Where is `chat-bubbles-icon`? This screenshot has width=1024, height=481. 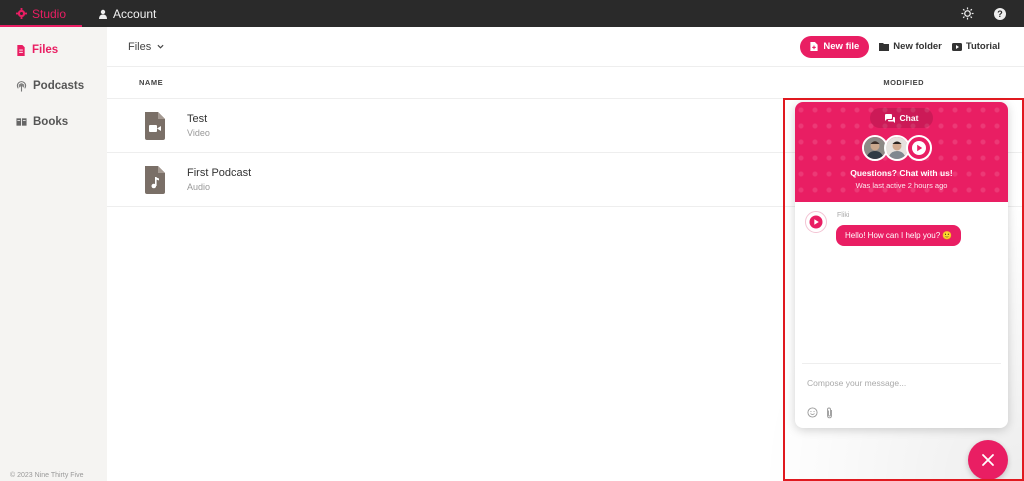 chat-bubbles-icon is located at coordinates (889, 118).